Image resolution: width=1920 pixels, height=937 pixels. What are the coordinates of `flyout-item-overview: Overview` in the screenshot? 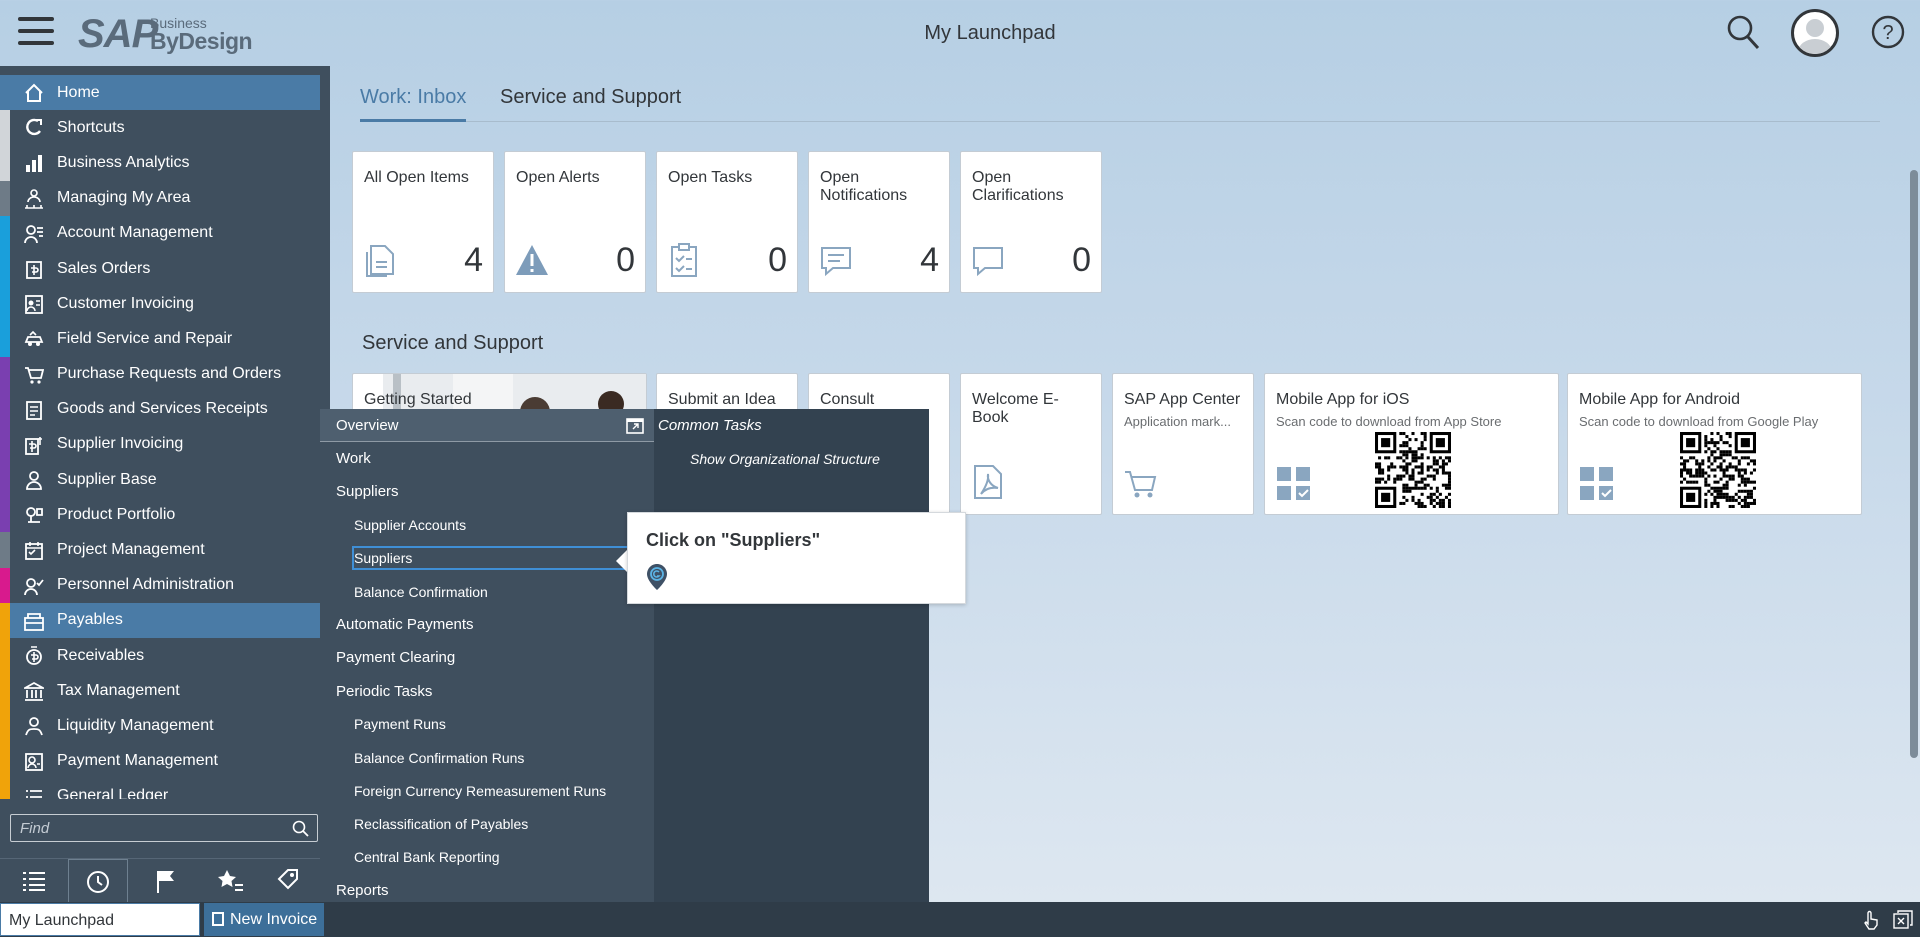 It's located at (487, 425).